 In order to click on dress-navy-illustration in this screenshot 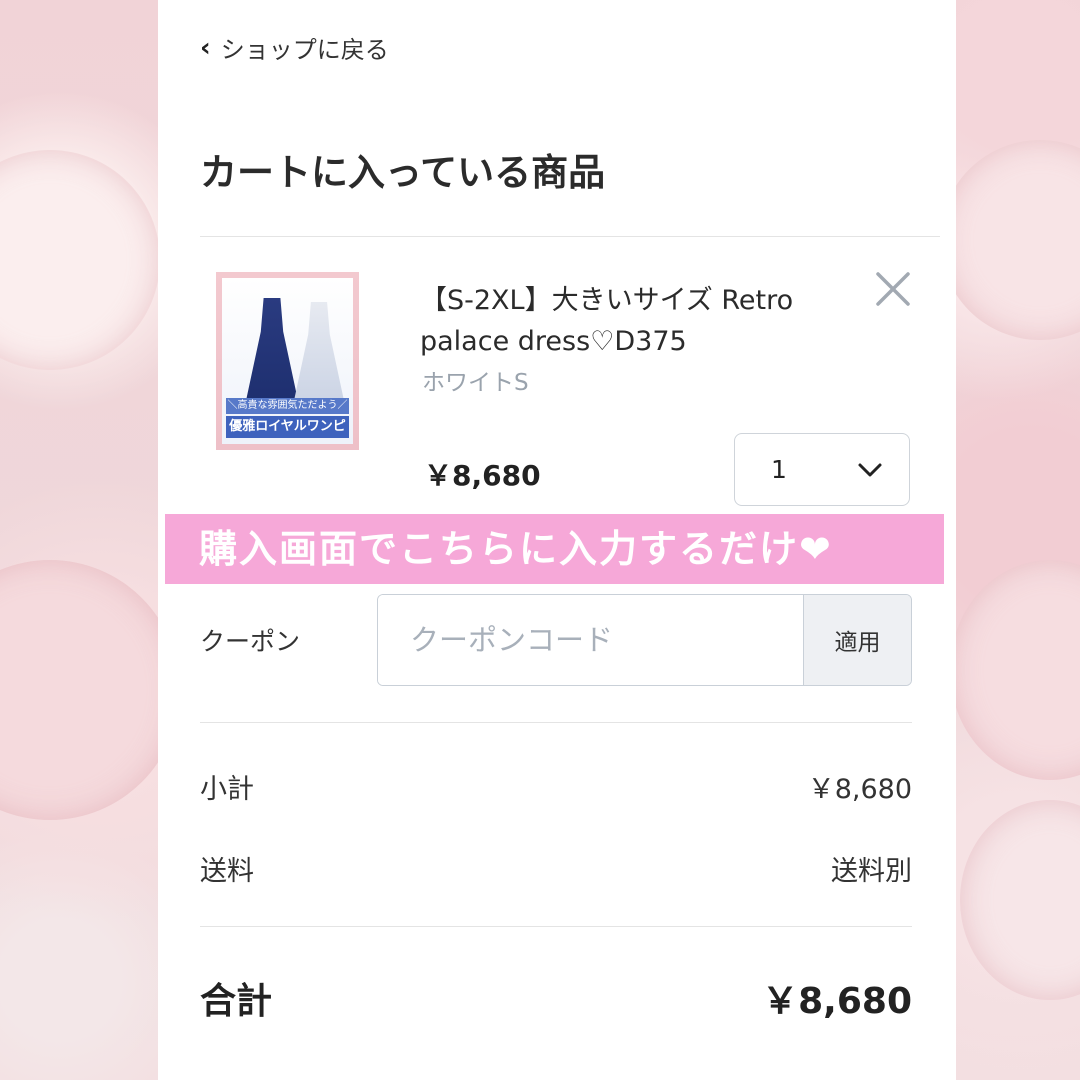, I will do `click(272, 354)`.